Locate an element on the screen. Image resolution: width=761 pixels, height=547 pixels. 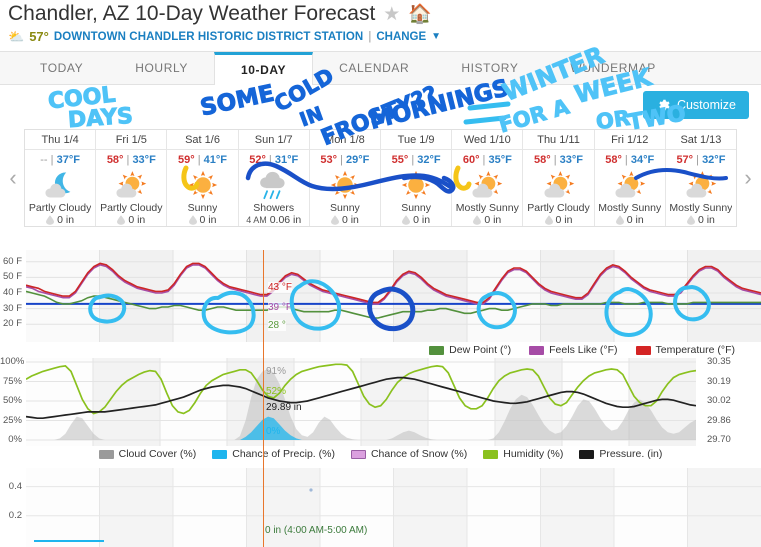
forecast-day-card: Sun 1/7 52° | 31°F Showers 4 AM 0.06 in is located at coordinates (274, 178).